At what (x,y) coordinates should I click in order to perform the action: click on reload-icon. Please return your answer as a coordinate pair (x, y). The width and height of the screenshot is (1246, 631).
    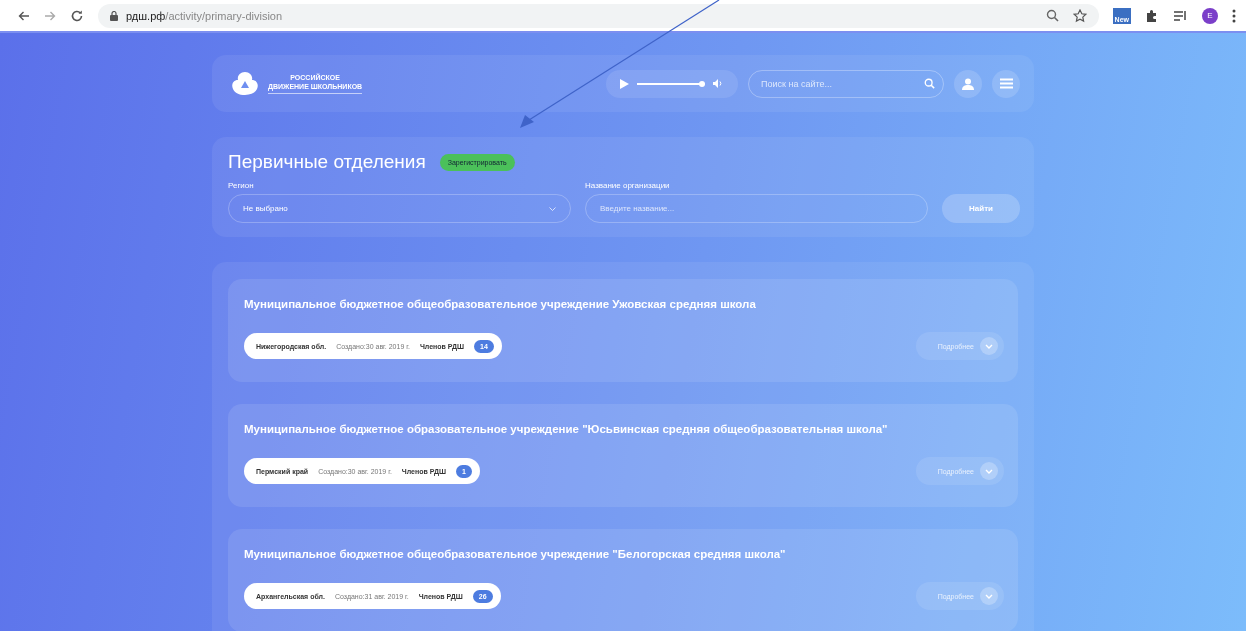
    Looking at the image, I should click on (77, 15).